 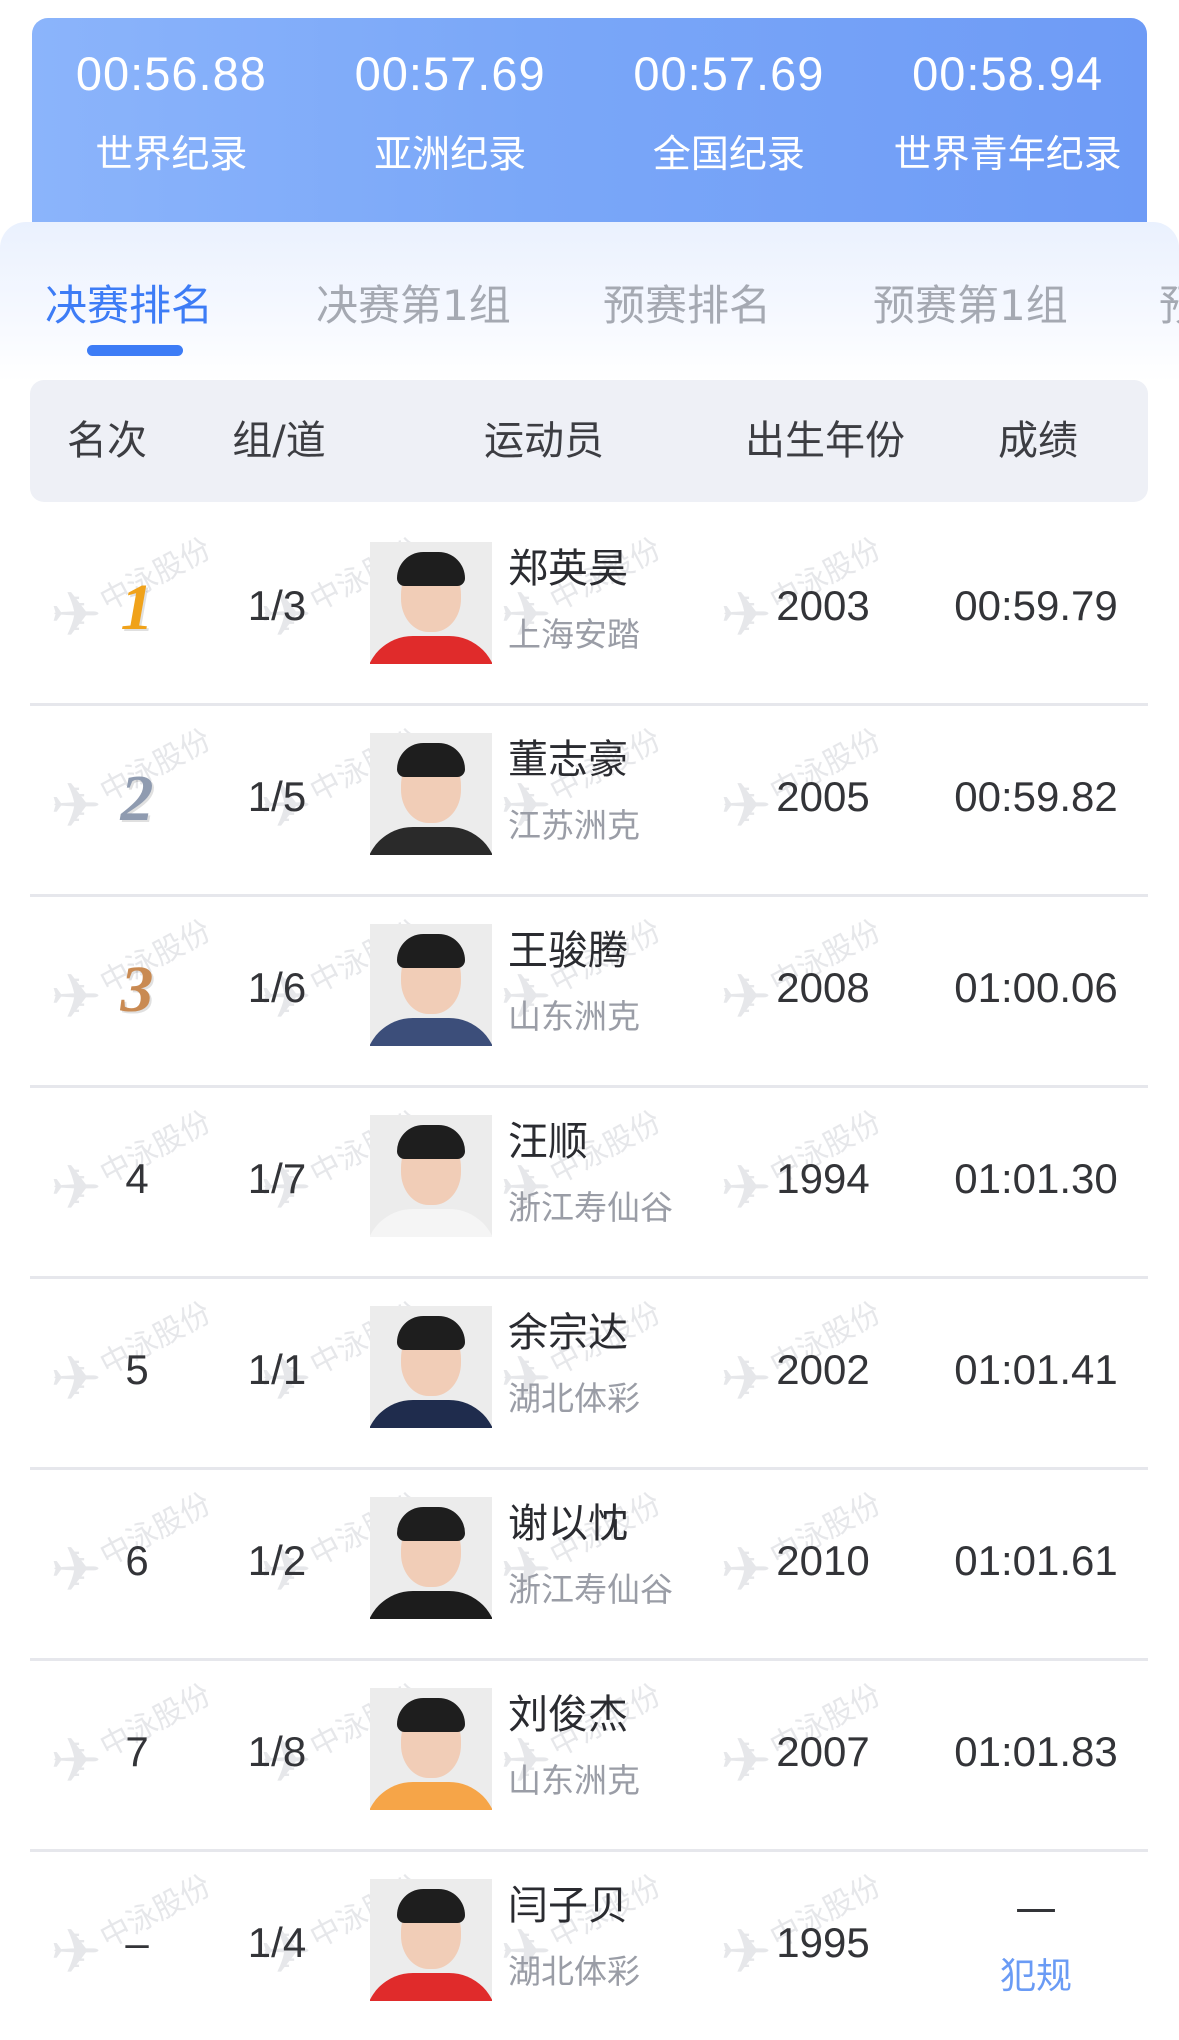 I want to click on lane: 1/2, so click(x=277, y=1560).